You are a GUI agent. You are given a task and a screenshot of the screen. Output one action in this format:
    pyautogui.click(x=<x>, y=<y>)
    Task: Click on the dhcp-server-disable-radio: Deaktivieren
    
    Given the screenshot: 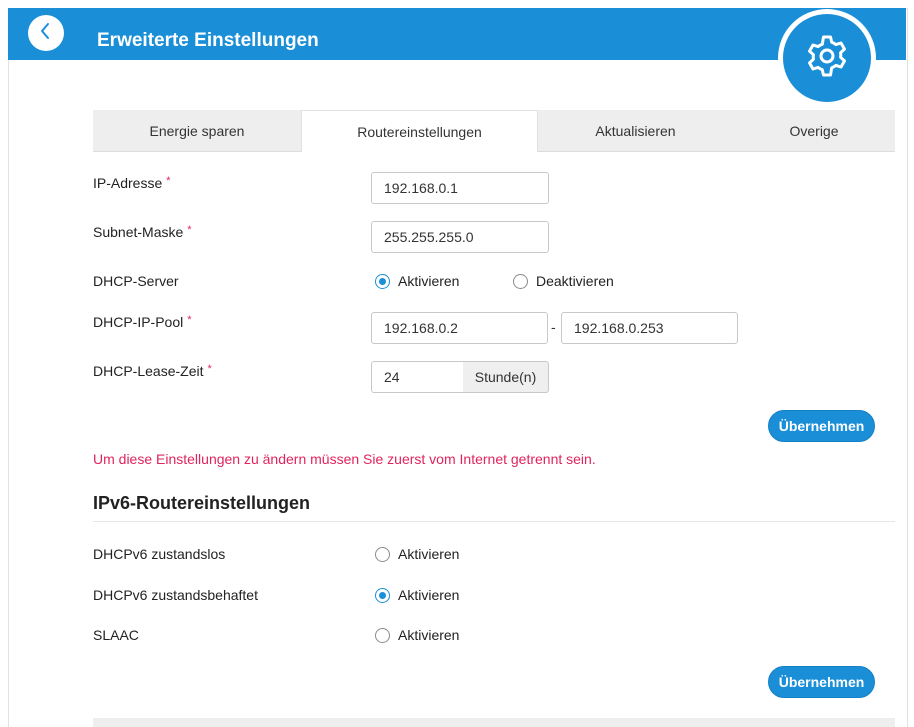 What is the action you would take?
    pyautogui.click(x=563, y=281)
    